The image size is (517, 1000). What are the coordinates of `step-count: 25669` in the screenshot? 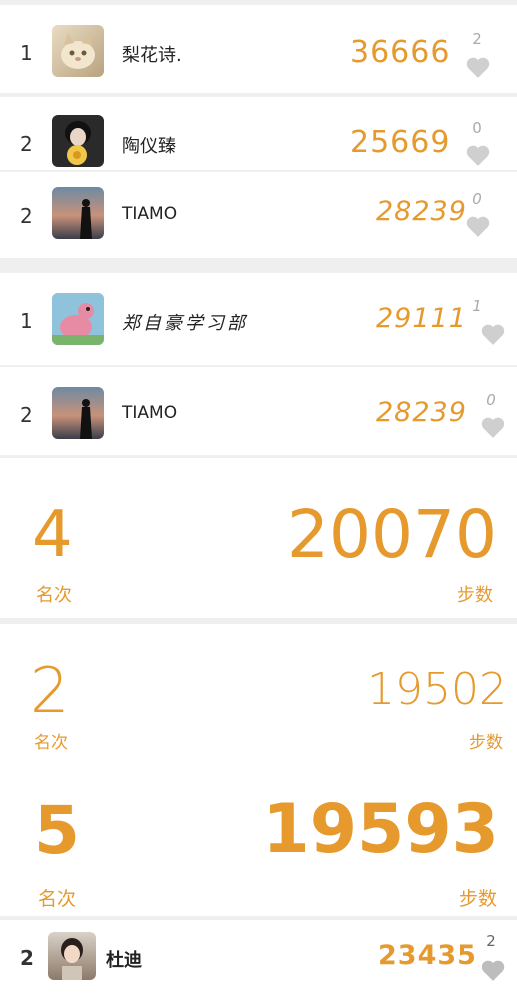 It's located at (400, 142).